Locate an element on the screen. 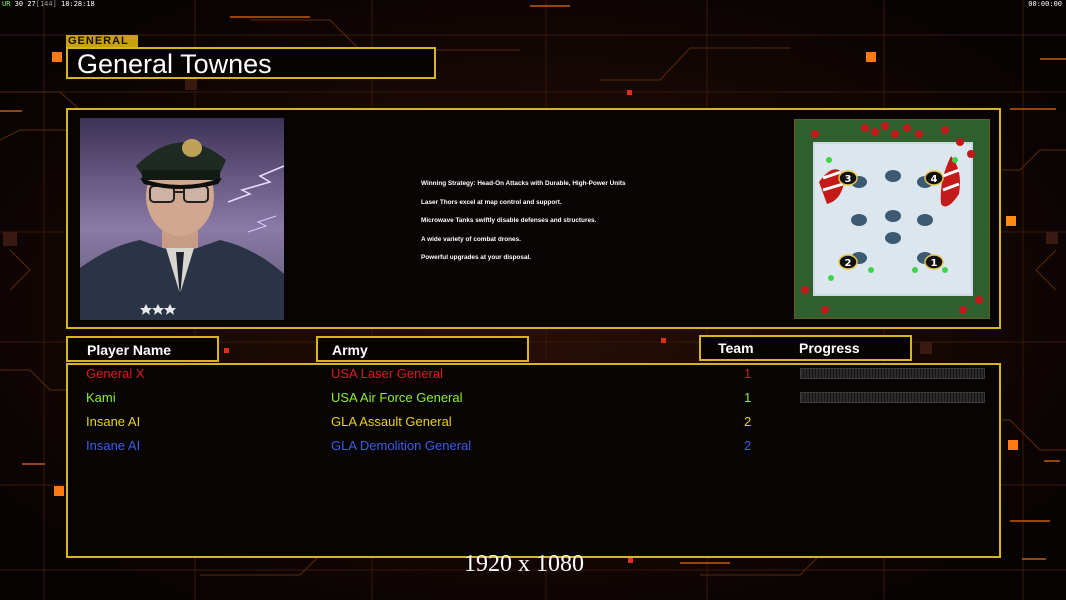 This screenshot has width=1066, height=600. hud-fps: 30 is located at coordinates (19, 4).